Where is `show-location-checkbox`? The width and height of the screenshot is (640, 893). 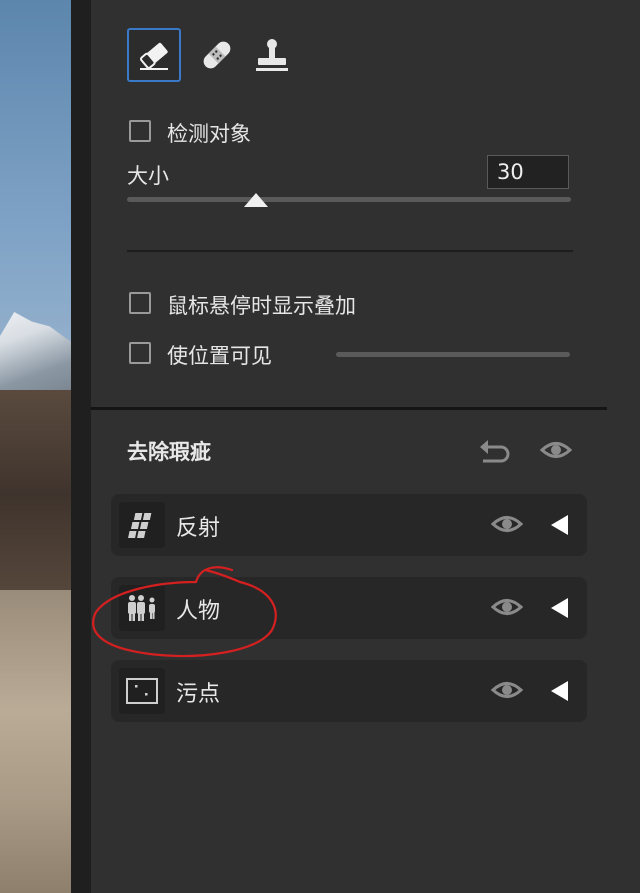 show-location-checkbox is located at coordinates (140, 353).